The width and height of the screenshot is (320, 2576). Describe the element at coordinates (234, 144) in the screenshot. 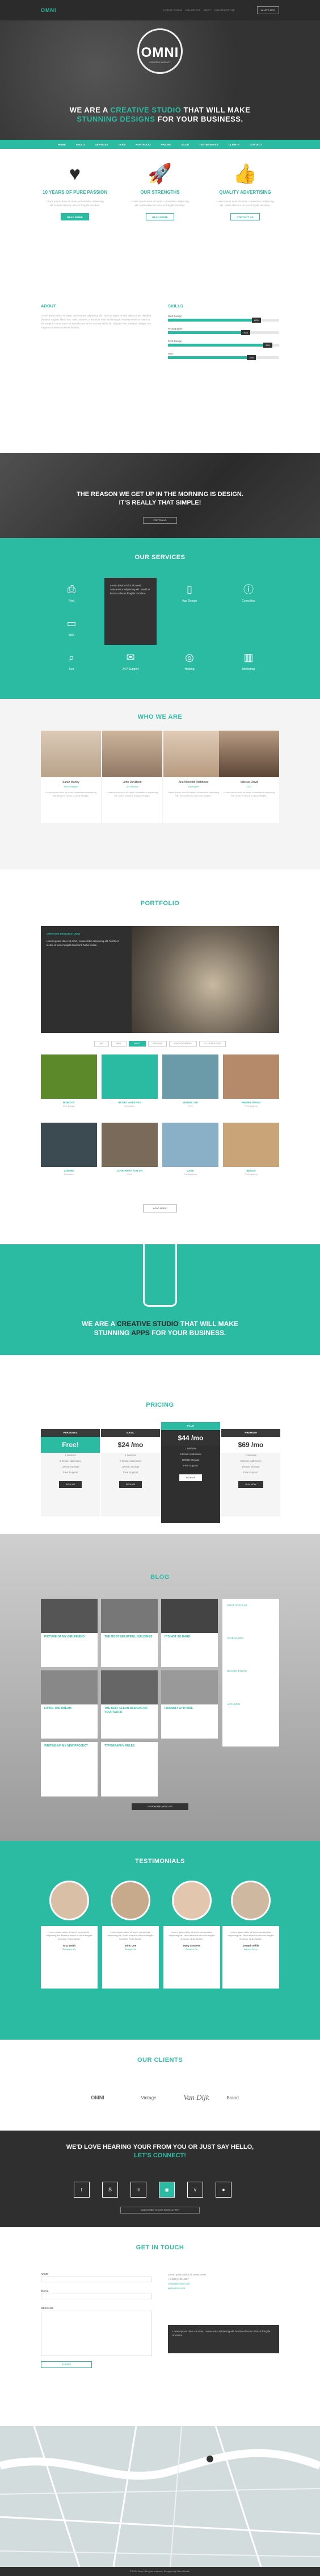

I see `nav-clients: CLIENTS` at that location.